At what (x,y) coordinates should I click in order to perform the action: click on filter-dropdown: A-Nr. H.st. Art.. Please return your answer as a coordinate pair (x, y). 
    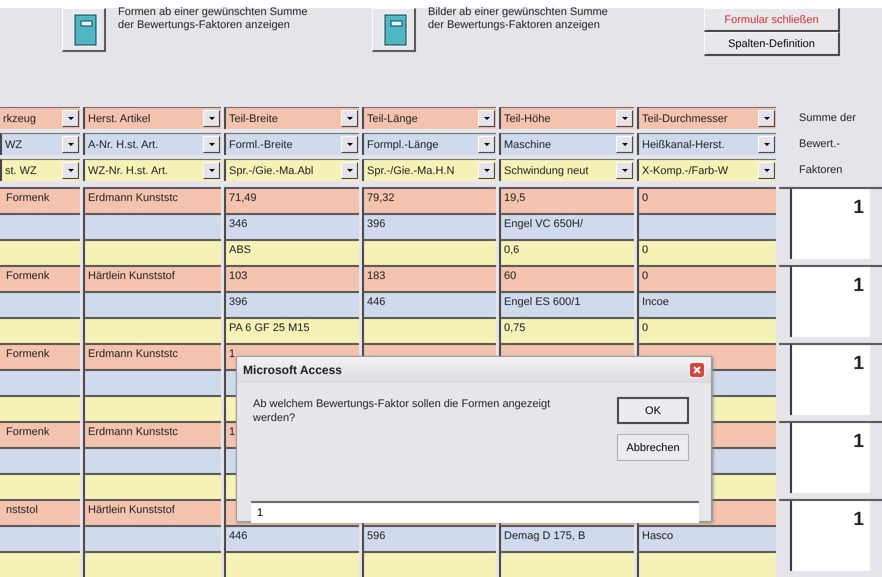
    Looking at the image, I should click on (152, 144).